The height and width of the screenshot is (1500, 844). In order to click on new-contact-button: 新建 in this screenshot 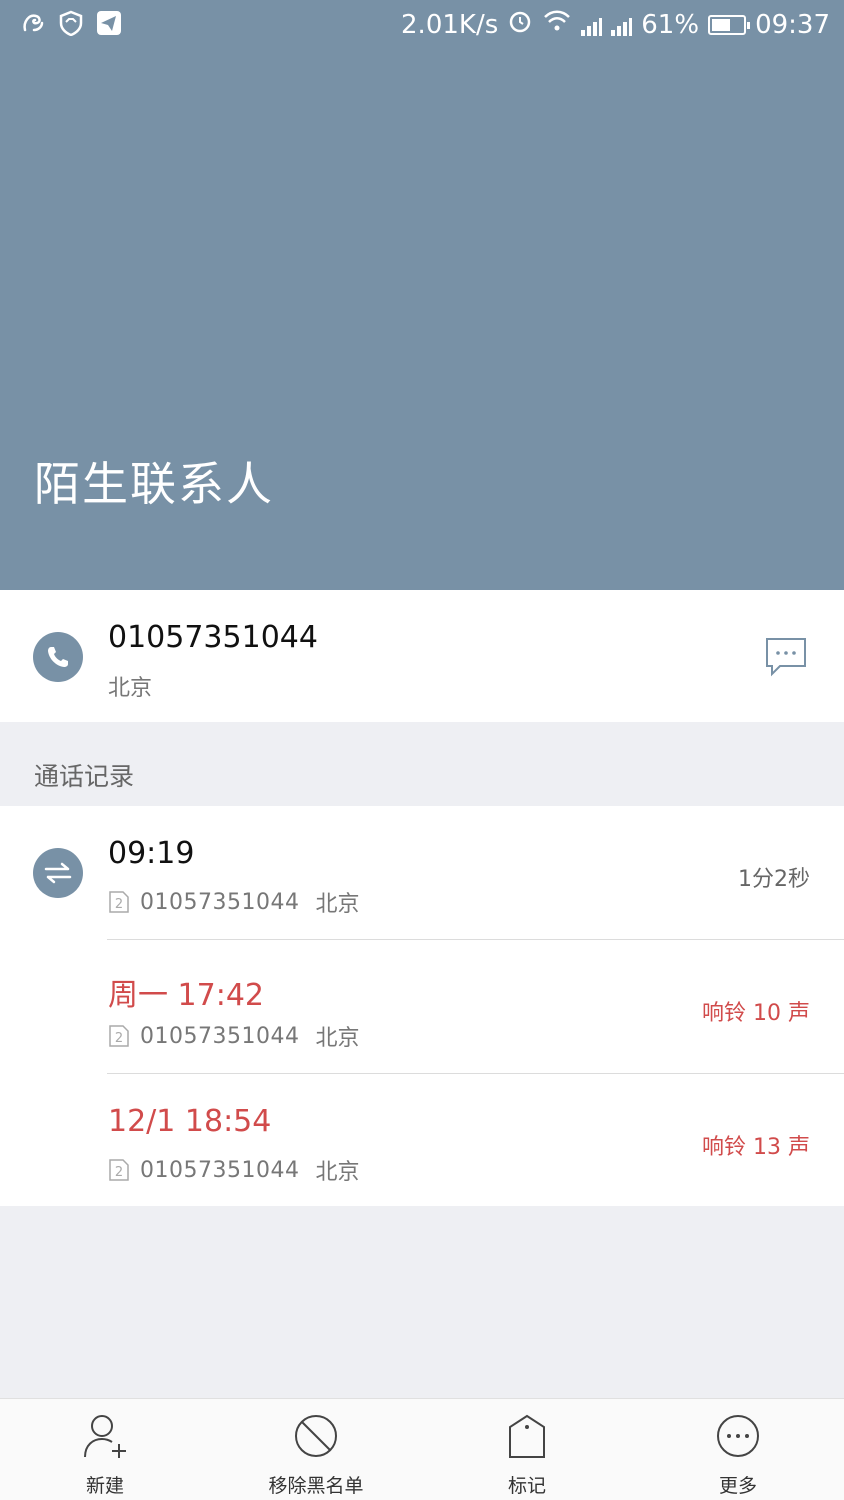, I will do `click(105, 1449)`.